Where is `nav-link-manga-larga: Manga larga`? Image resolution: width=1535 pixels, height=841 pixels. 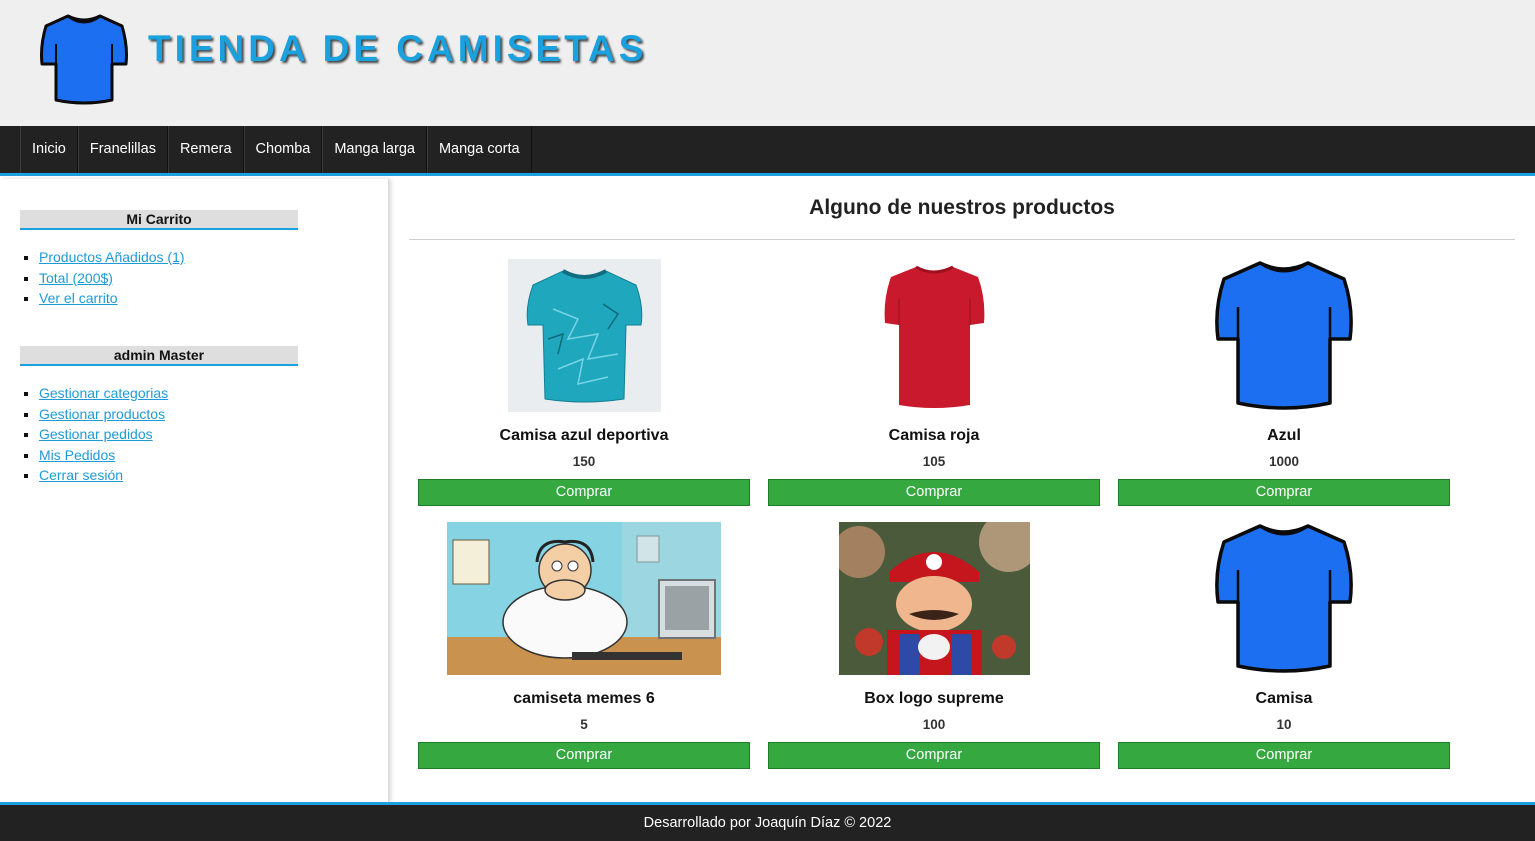 nav-link-manga-larga: Manga larga is located at coordinates (374, 149).